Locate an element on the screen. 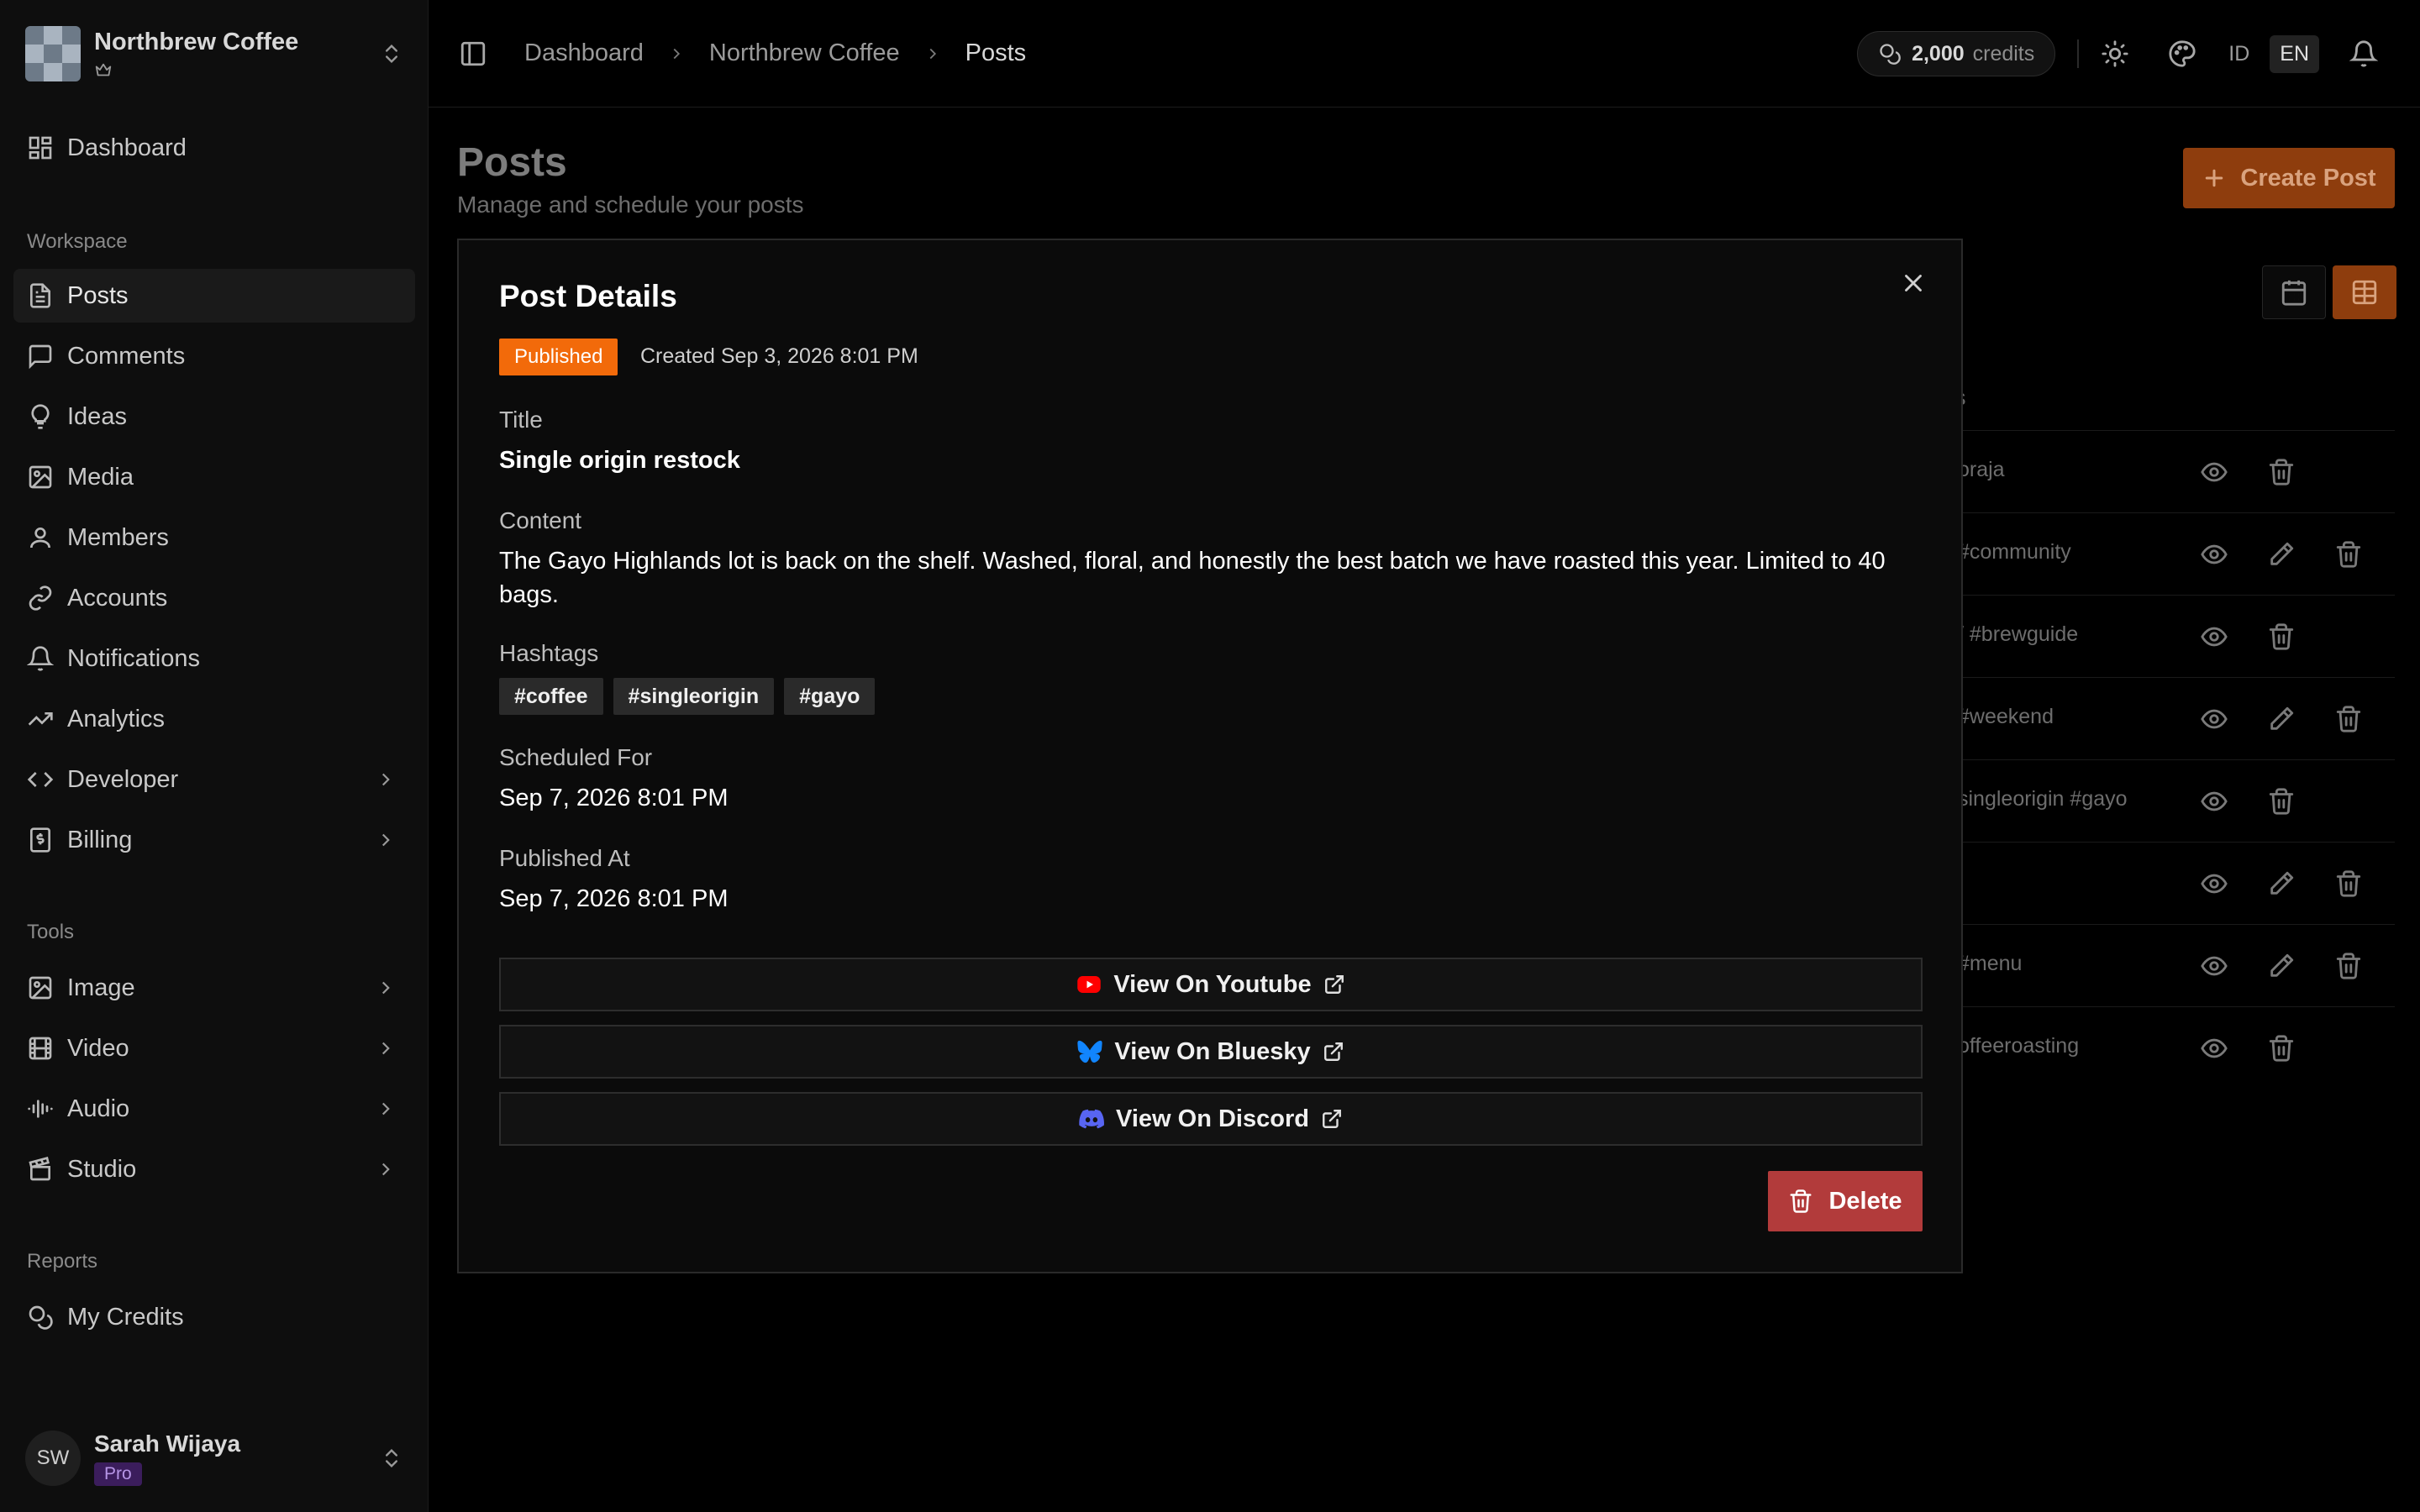  table-row: #weekend is located at coordinates (2174, 718).